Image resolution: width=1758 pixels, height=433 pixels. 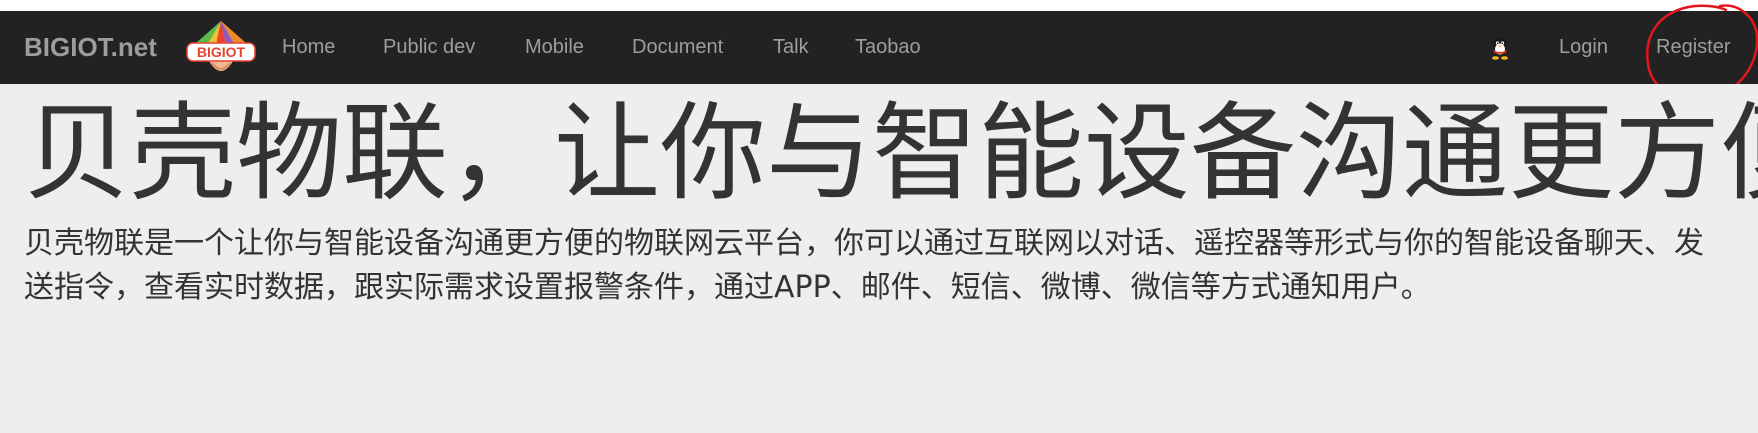 I want to click on nav-taobao: Taobao, so click(x=888, y=47).